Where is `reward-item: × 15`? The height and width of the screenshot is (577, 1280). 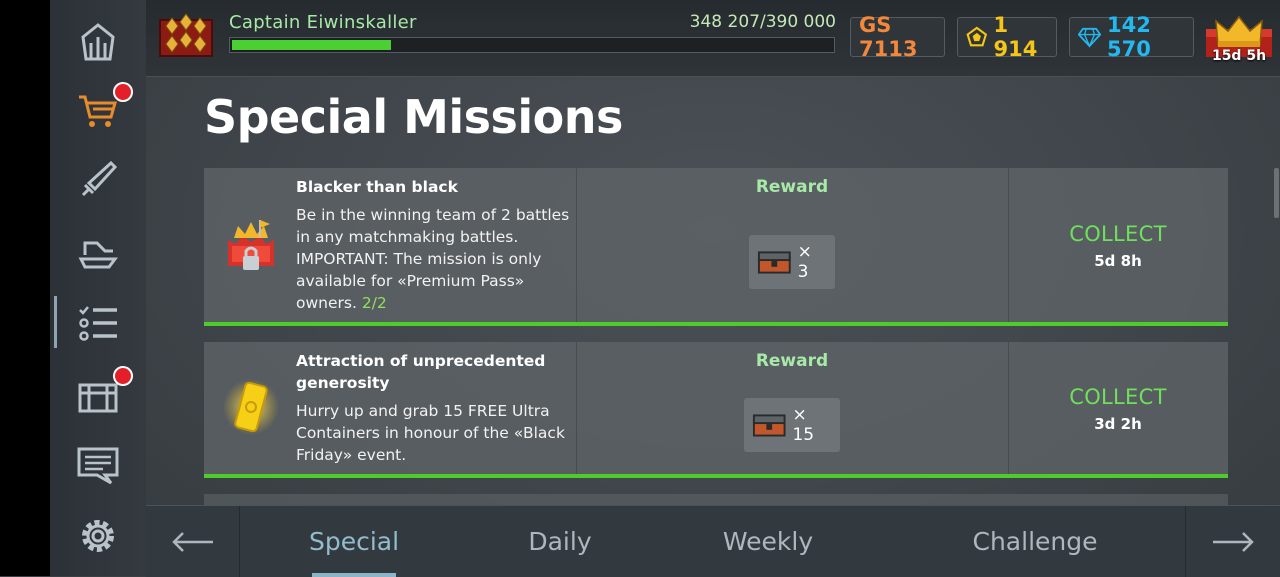
reward-item: × 15 is located at coordinates (792, 425).